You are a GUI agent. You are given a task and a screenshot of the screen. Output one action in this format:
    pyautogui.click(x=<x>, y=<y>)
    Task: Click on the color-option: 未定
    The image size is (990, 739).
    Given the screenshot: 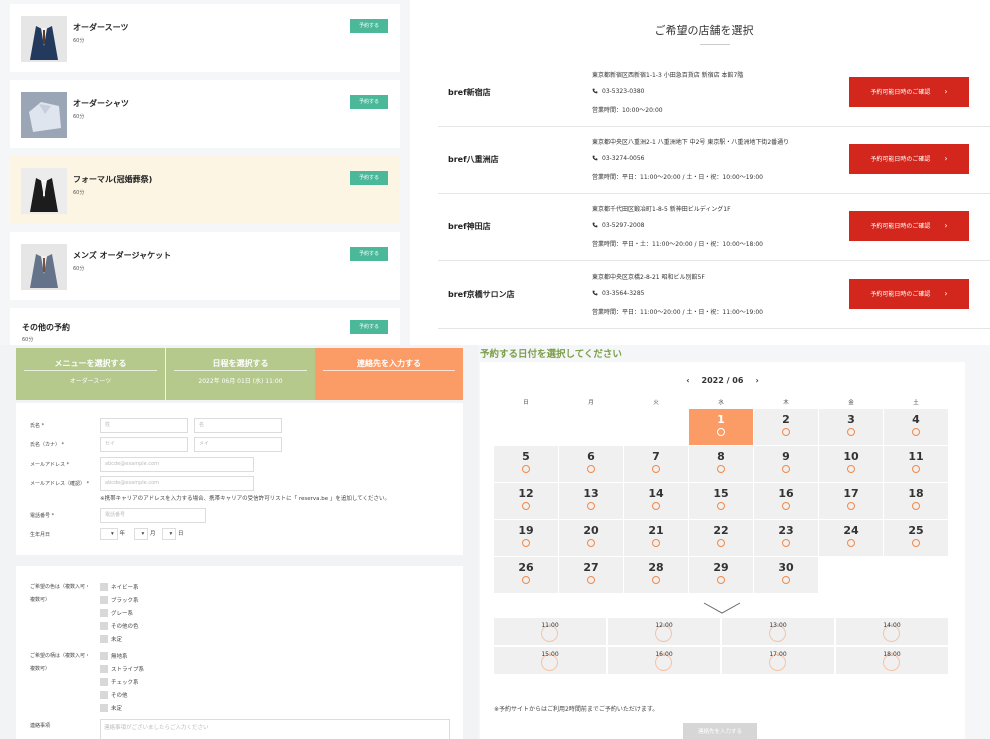 What is the action you would take?
    pyautogui.click(x=111, y=639)
    